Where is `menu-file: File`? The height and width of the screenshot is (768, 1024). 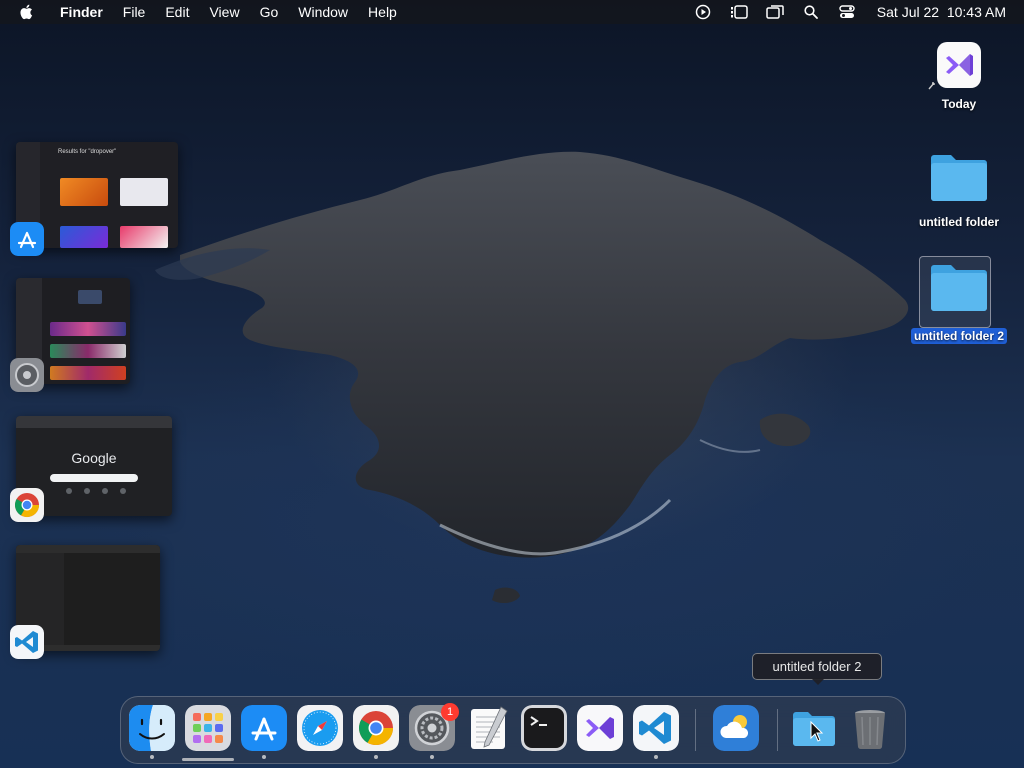 menu-file: File is located at coordinates (134, 12).